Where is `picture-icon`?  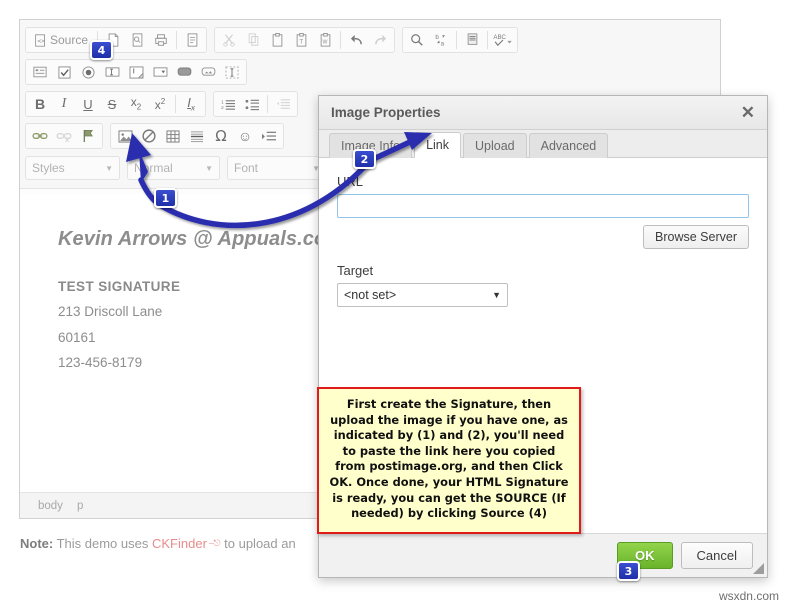 picture-icon is located at coordinates (125, 136).